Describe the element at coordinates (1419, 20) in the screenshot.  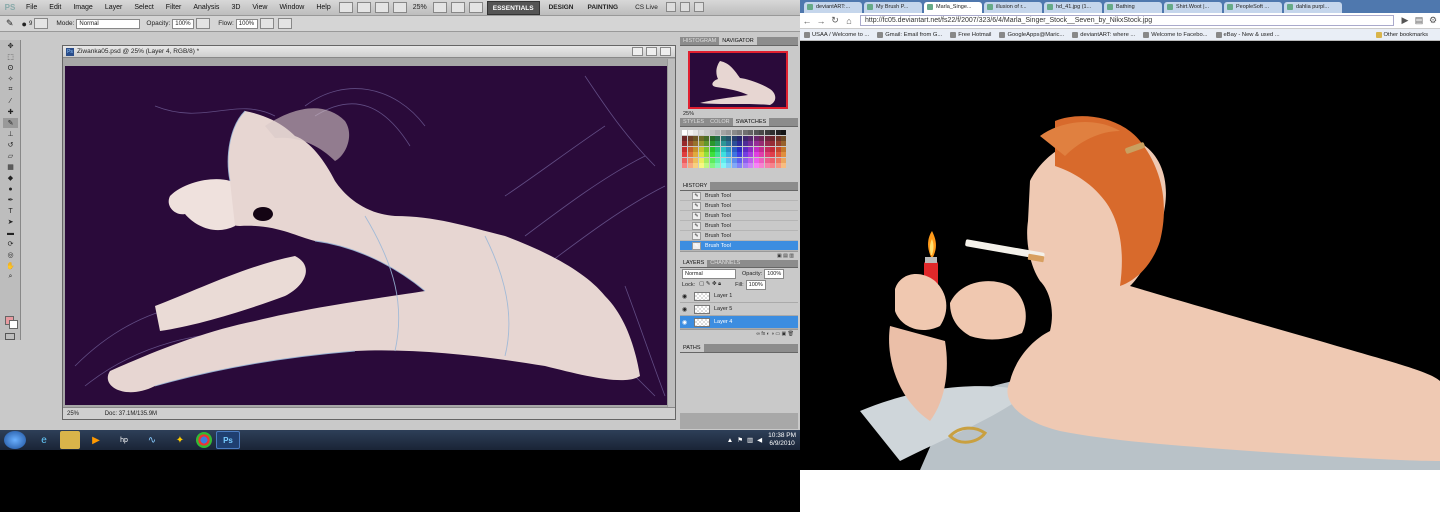
I see `page-menu-icon: ▤` at that location.